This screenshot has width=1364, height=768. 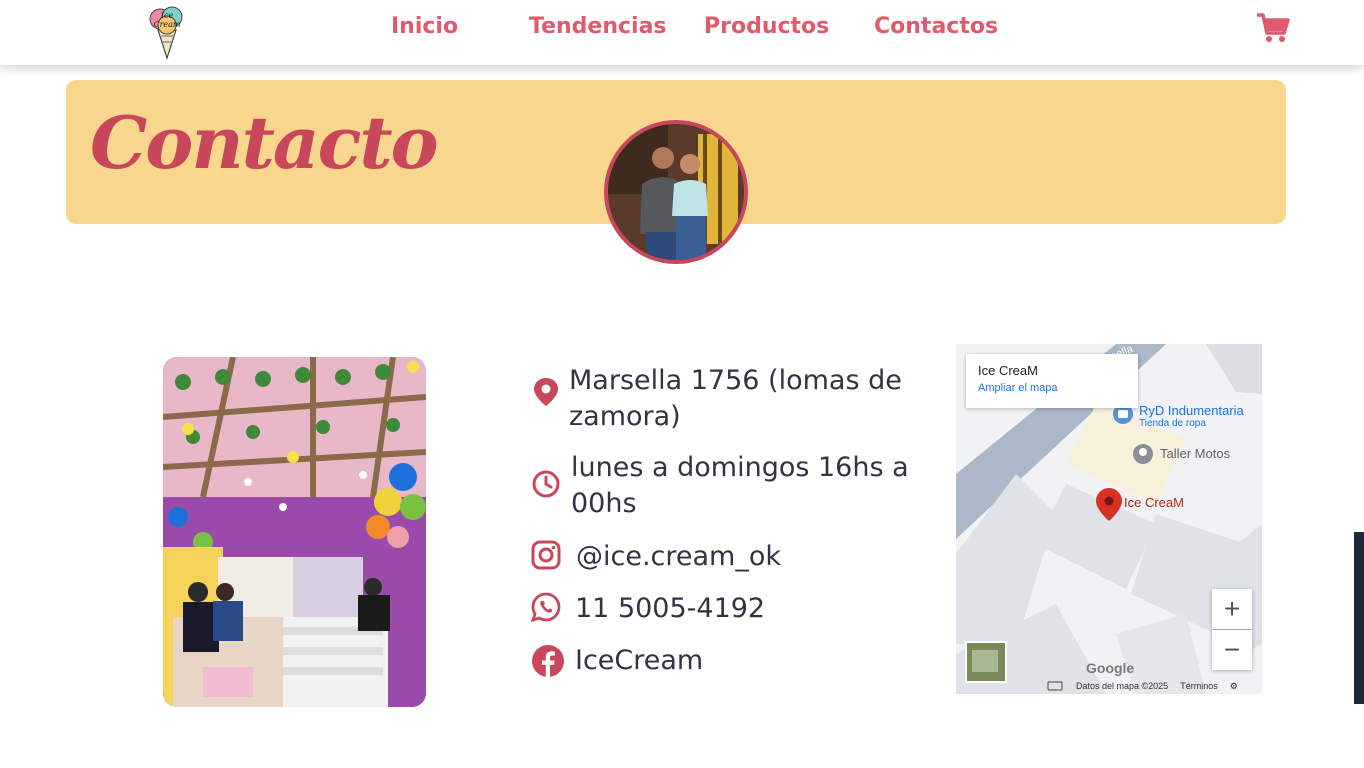 What do you see at coordinates (167, 15) in the screenshot?
I see `svg-text: Ice` at bounding box center [167, 15].